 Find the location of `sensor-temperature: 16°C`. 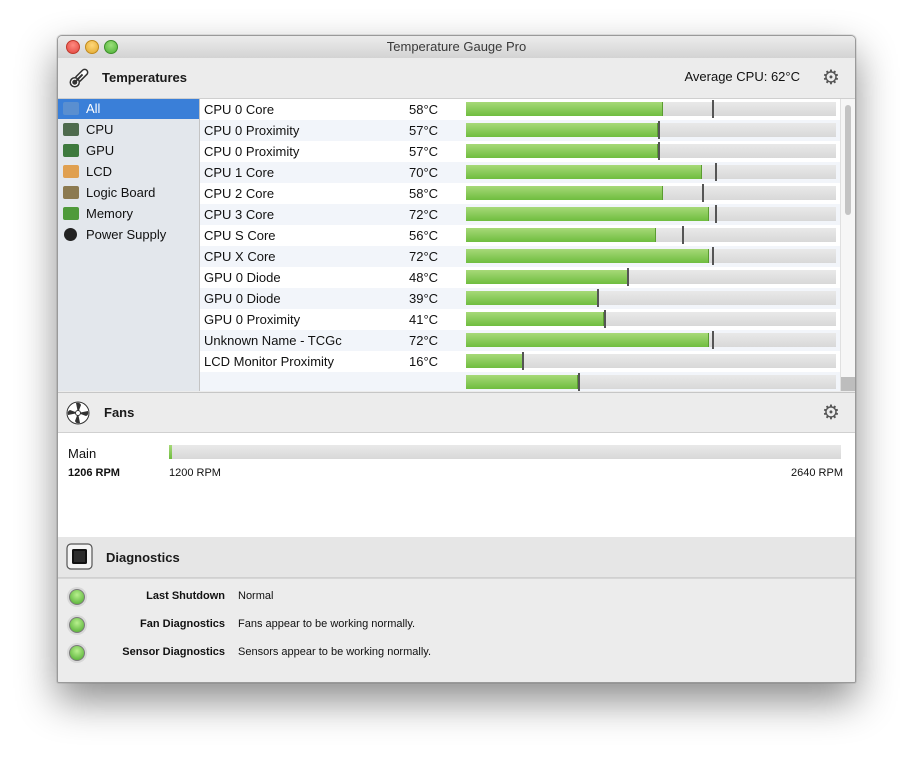

sensor-temperature: 16°C is located at coordinates (424, 361).